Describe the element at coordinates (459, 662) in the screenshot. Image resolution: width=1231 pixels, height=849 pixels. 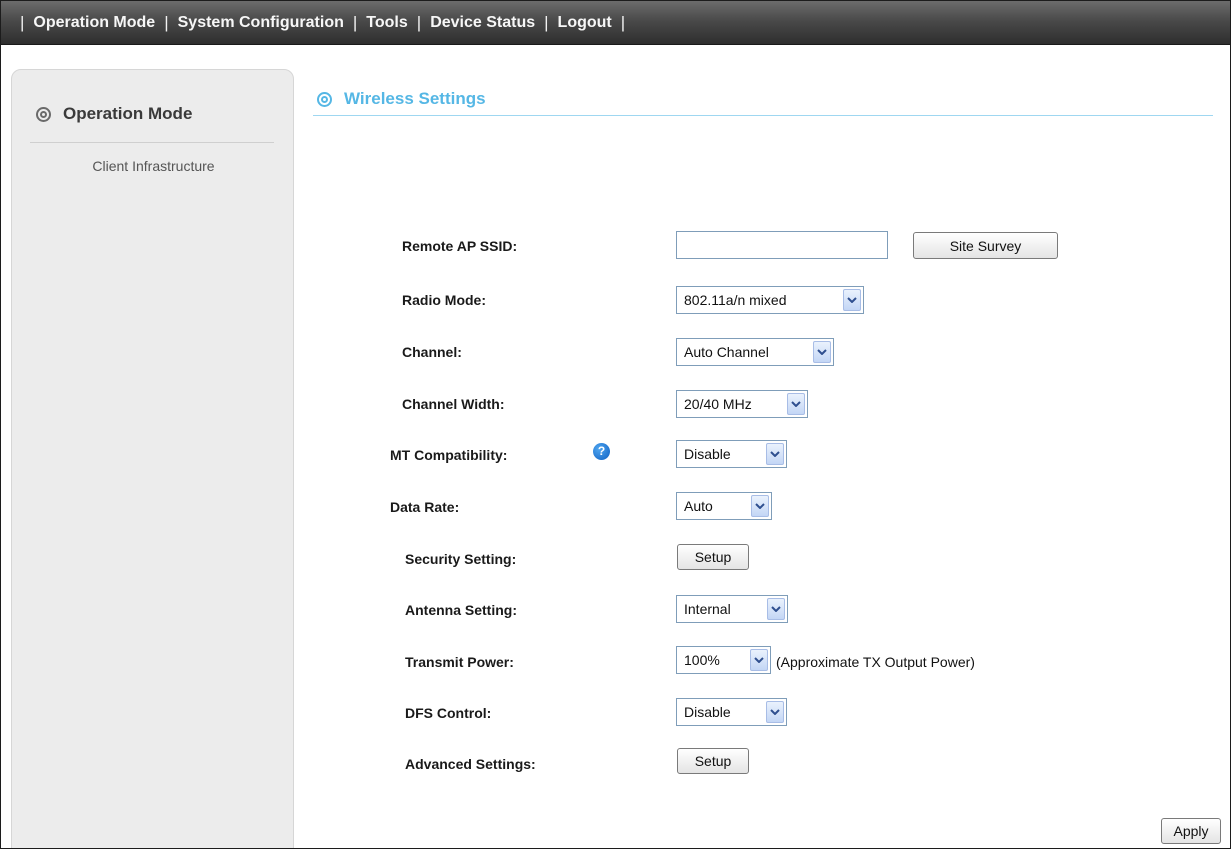
I see `transmit-power-label: Transmit Power:` at that location.